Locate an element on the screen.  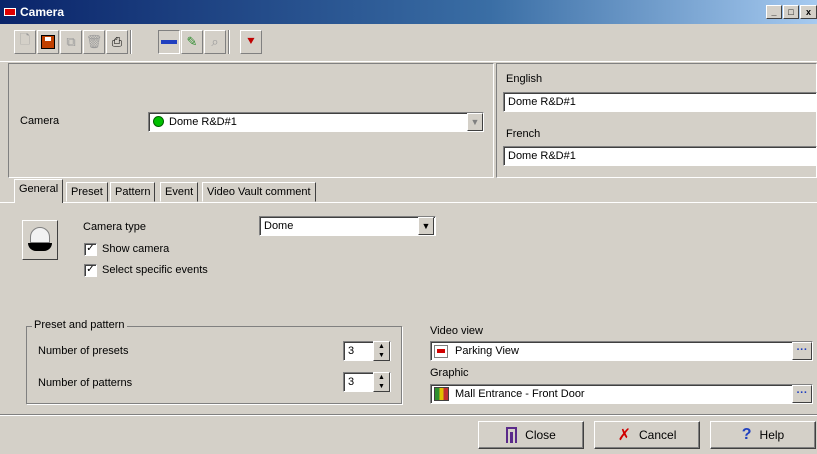
cancel-button-label: Cancel is located at coordinates (658, 435).